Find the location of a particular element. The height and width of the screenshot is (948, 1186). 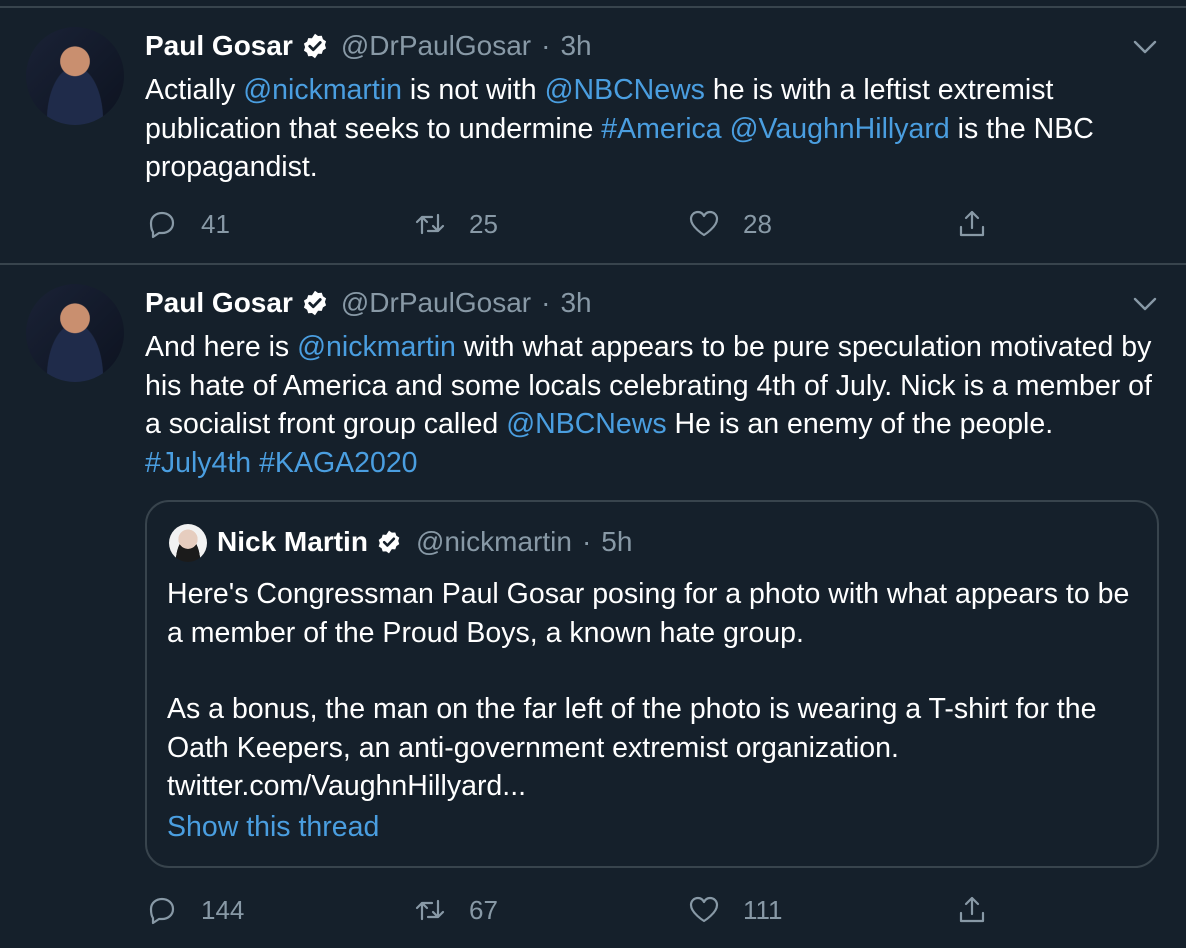

tweet-actions: 41 25 28 is located at coordinates (575, 224).